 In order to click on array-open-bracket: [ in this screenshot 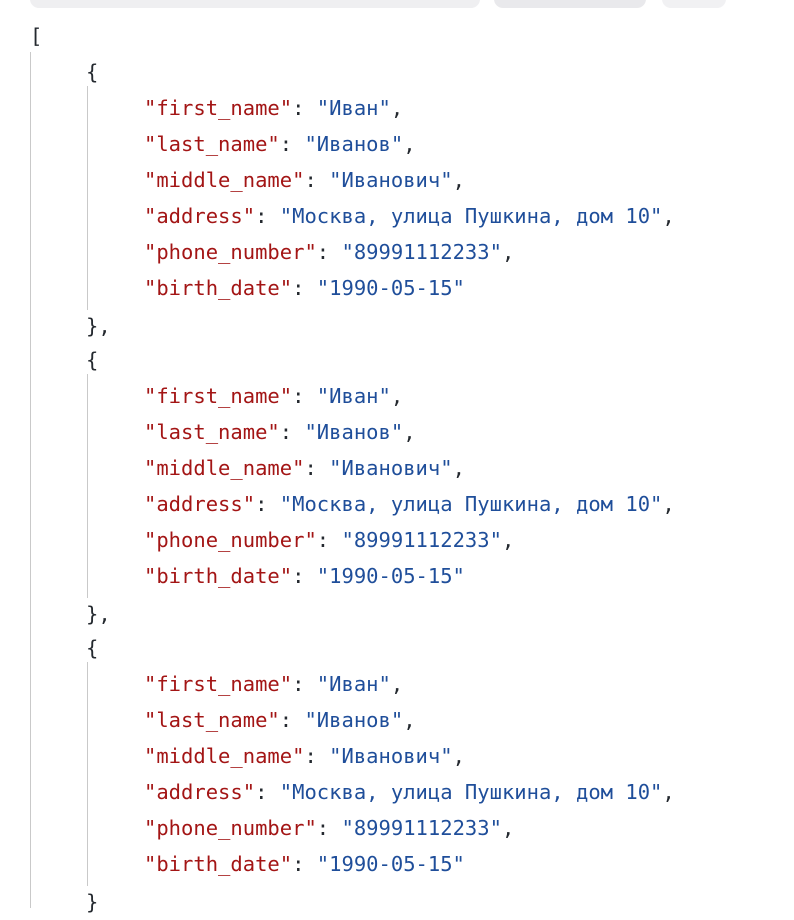, I will do `click(36, 36)`.